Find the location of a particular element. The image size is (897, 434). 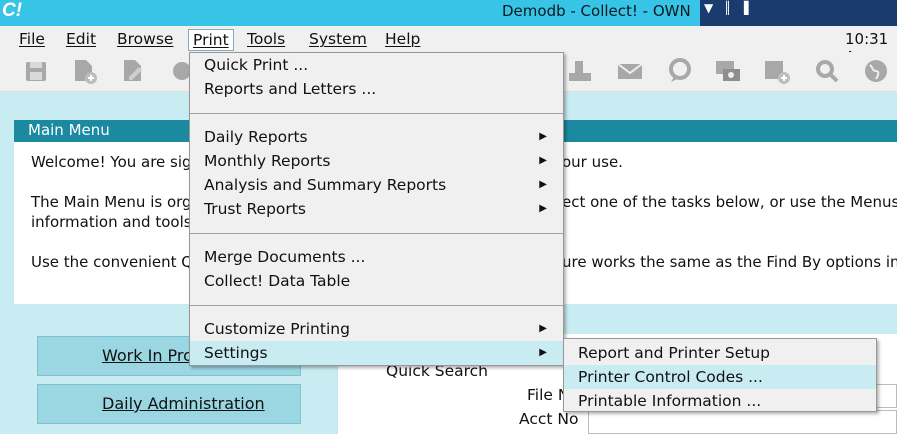

trust-reports-label: Trust Reports is located at coordinates (255, 209).